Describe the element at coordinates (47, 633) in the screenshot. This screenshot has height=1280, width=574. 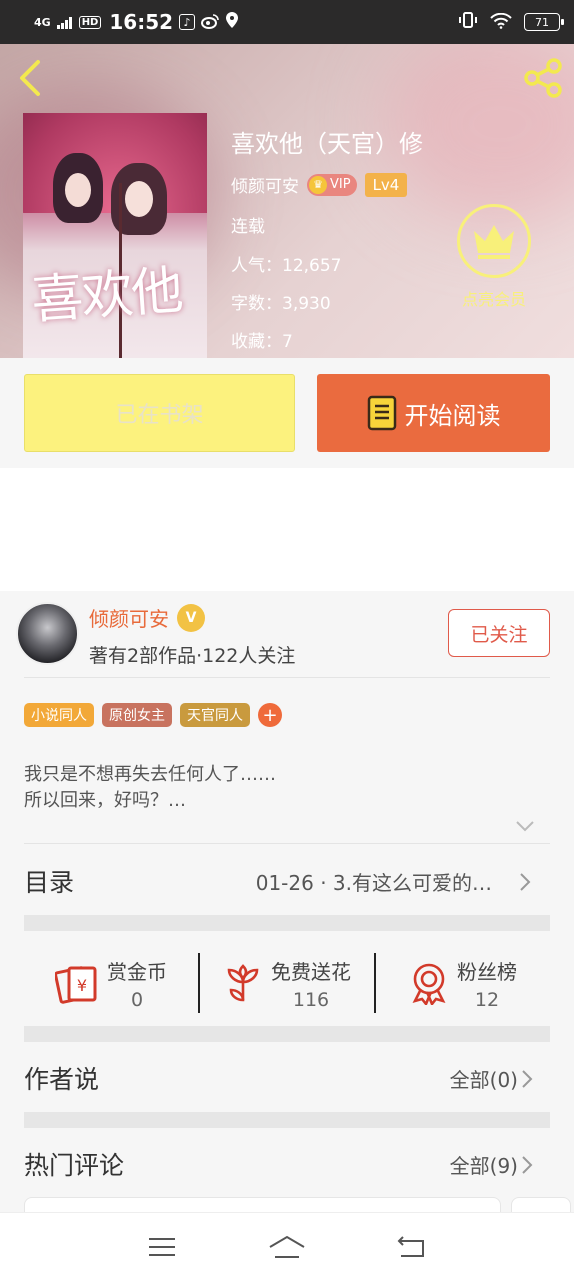
I see `avatar` at that location.